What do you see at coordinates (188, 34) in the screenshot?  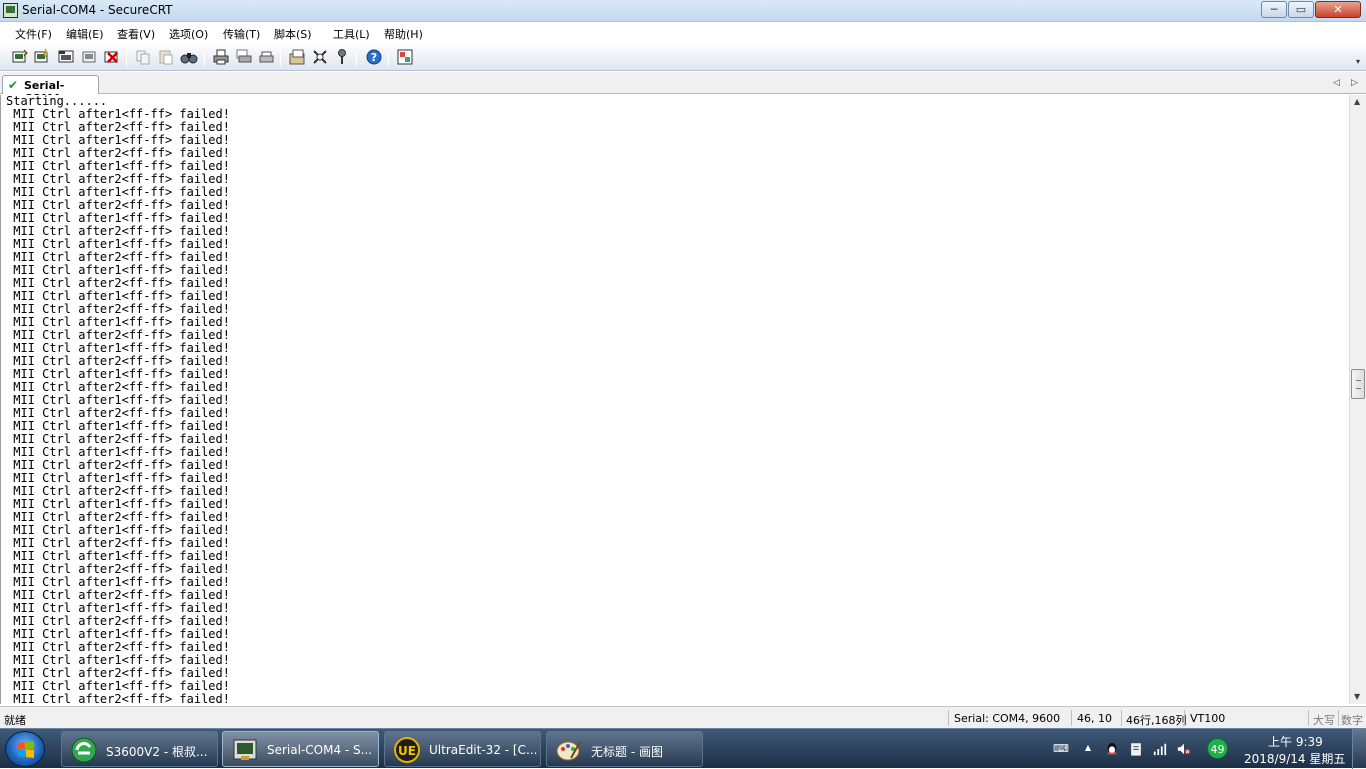 I see `menu-options: 选项(O)` at bounding box center [188, 34].